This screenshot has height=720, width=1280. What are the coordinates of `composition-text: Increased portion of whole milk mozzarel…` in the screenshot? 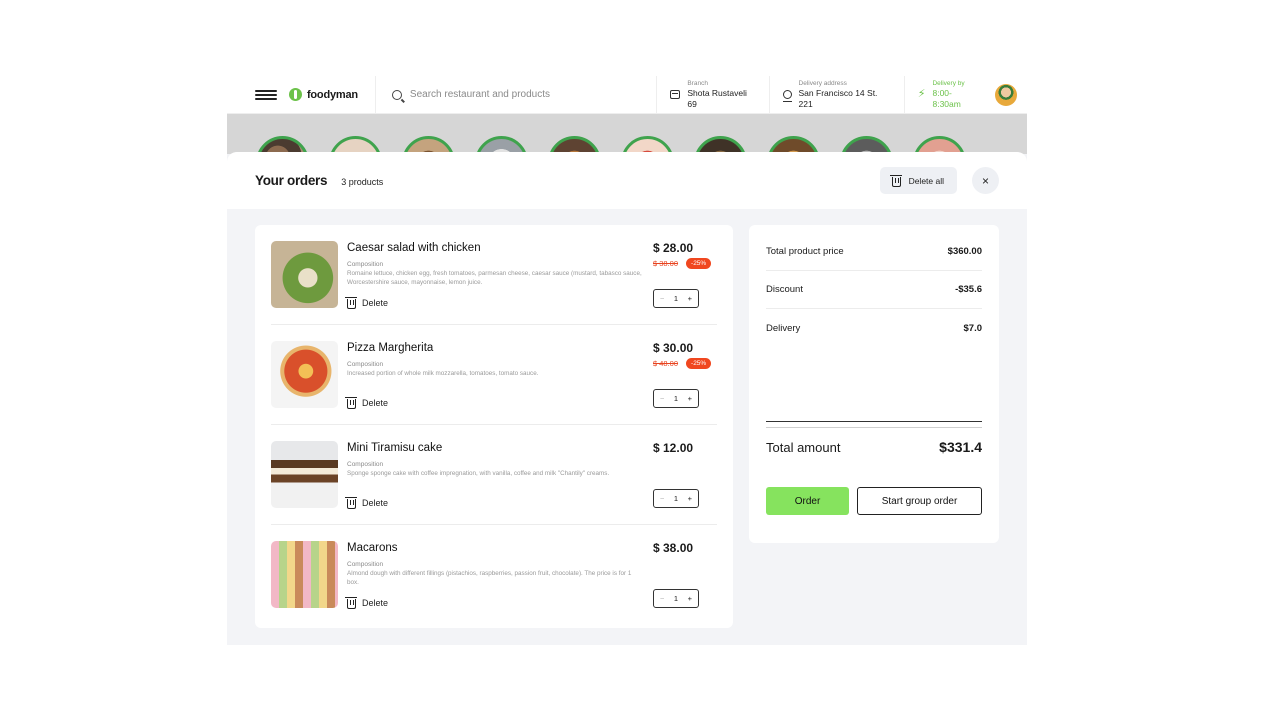 It's located at (443, 373).